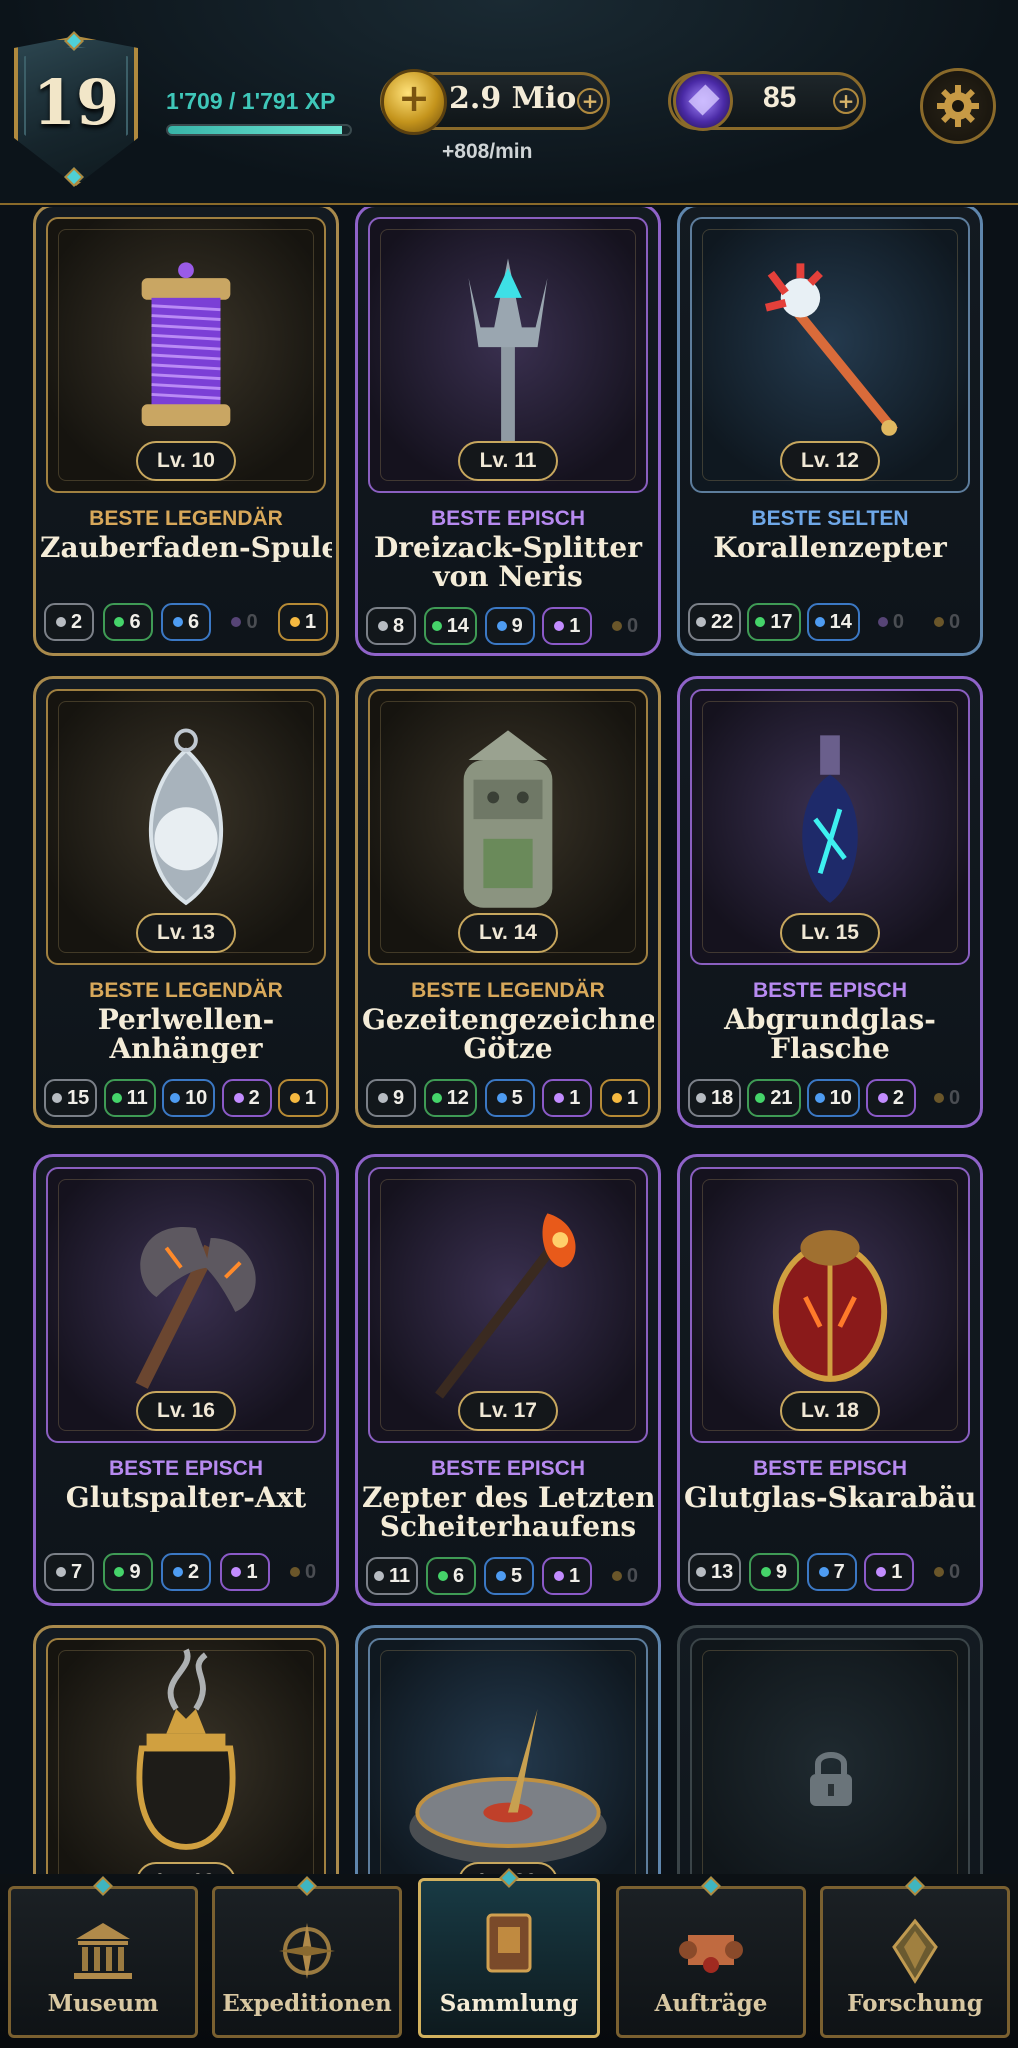 The height and width of the screenshot is (2048, 1018). Describe the element at coordinates (186, 1760) in the screenshot. I see `item-frame` at that location.